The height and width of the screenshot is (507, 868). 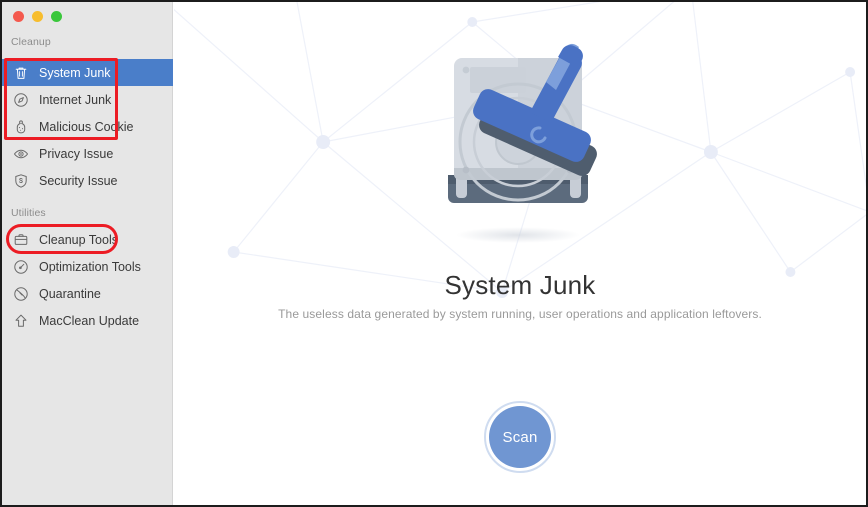 I want to click on sidebar-item-malicious-cookie: Malicious Cookie, so click(x=87, y=126).